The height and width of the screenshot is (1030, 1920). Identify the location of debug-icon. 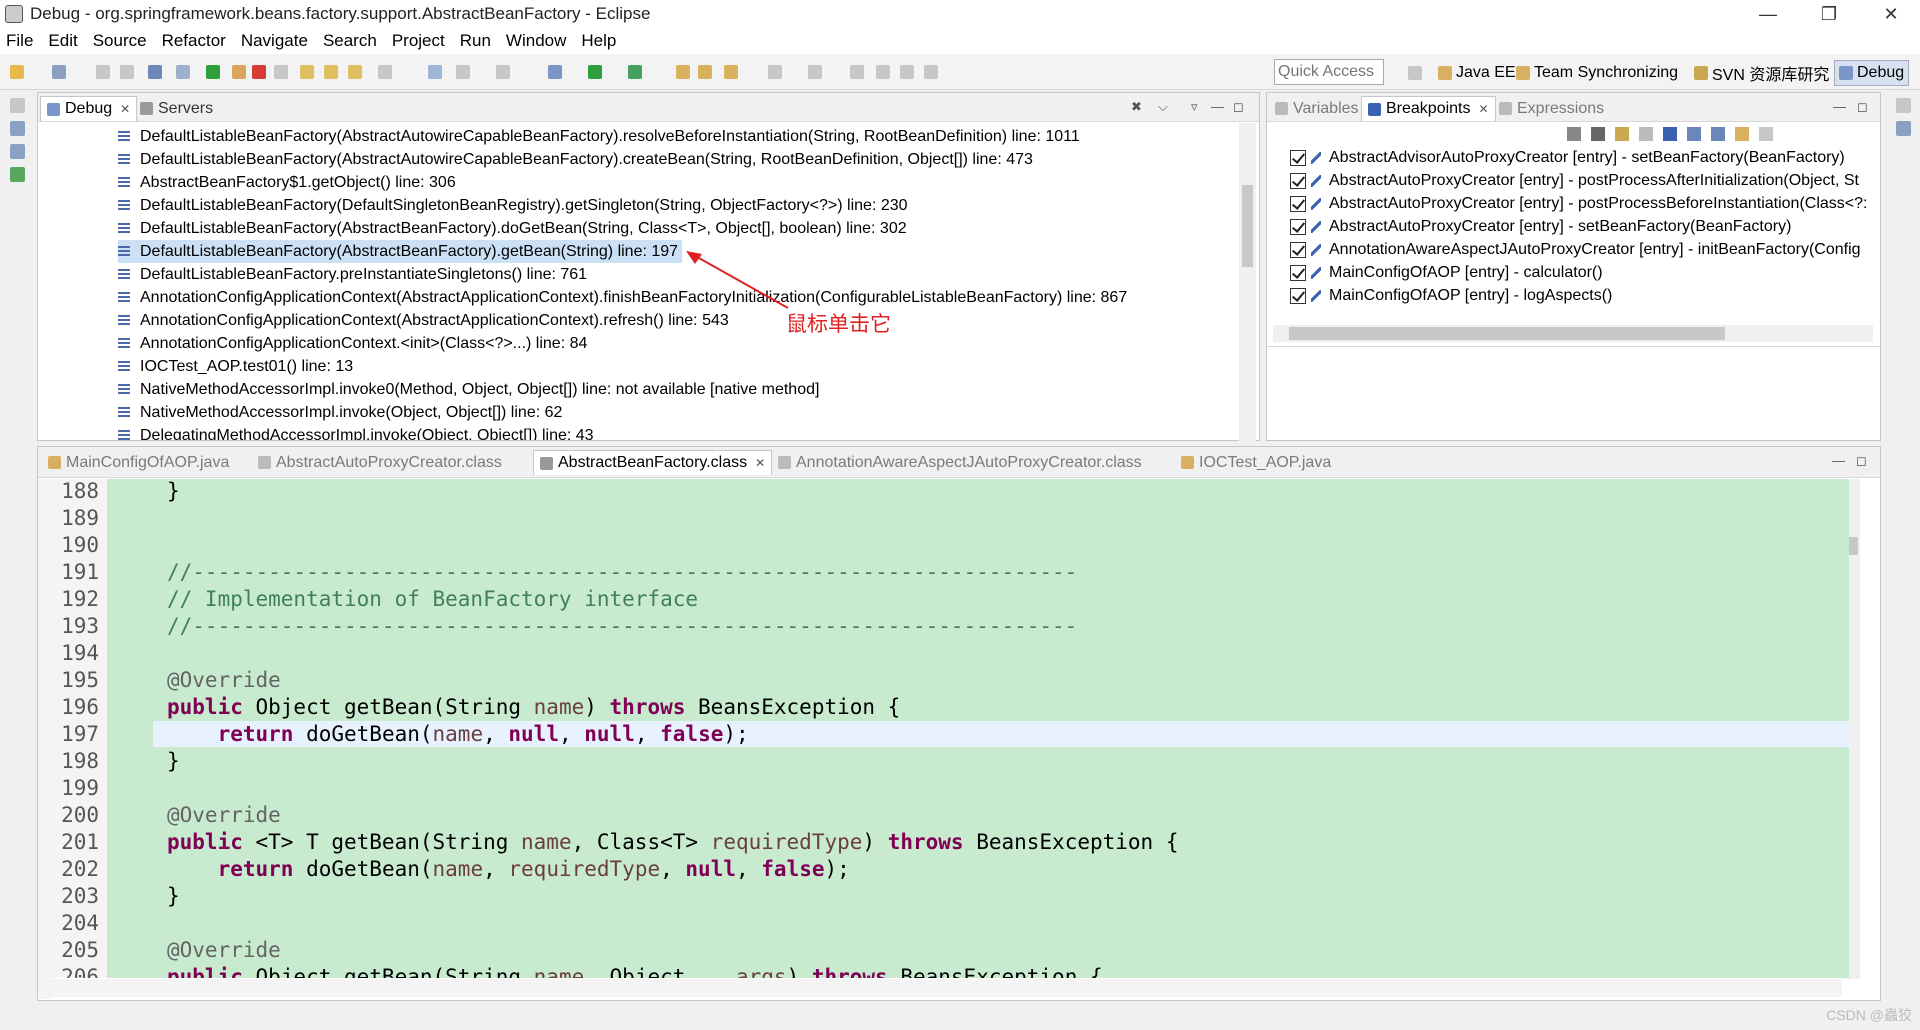
(555, 72).